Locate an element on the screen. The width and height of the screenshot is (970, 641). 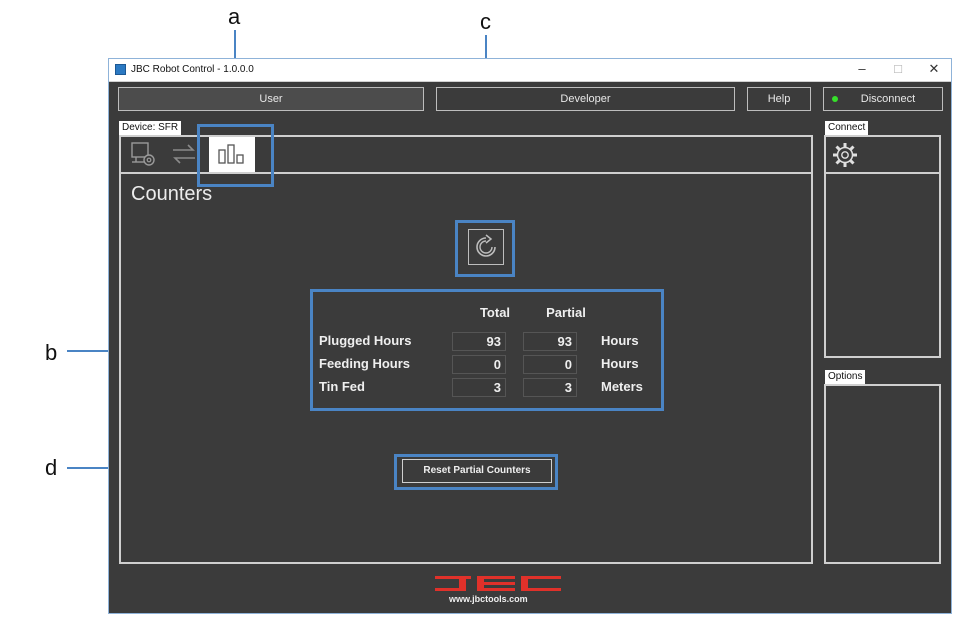
close-button: ✕ is located at coordinates (934, 69).